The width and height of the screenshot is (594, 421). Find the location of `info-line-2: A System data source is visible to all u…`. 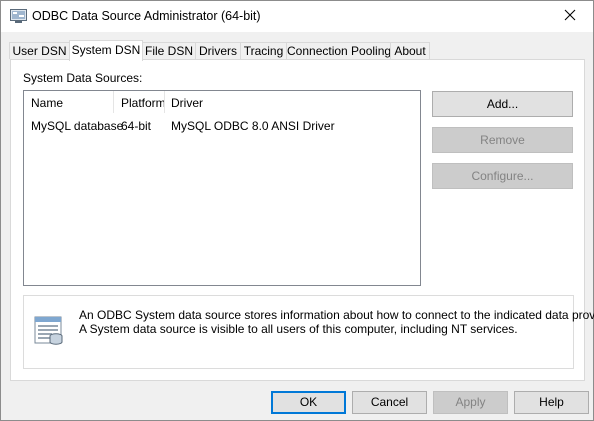

info-line-2: A System data source is visible to all u… is located at coordinates (298, 329).